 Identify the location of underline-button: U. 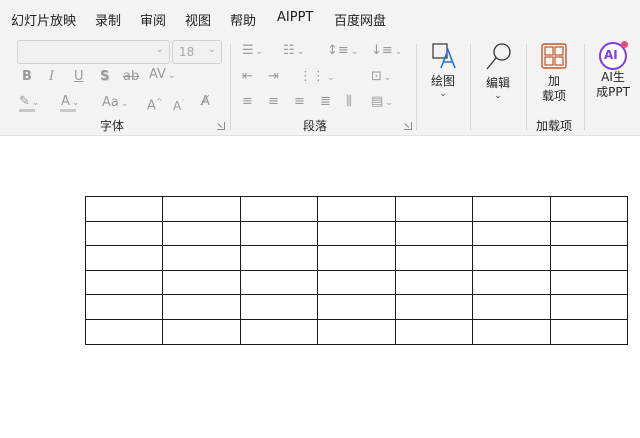
(79, 77).